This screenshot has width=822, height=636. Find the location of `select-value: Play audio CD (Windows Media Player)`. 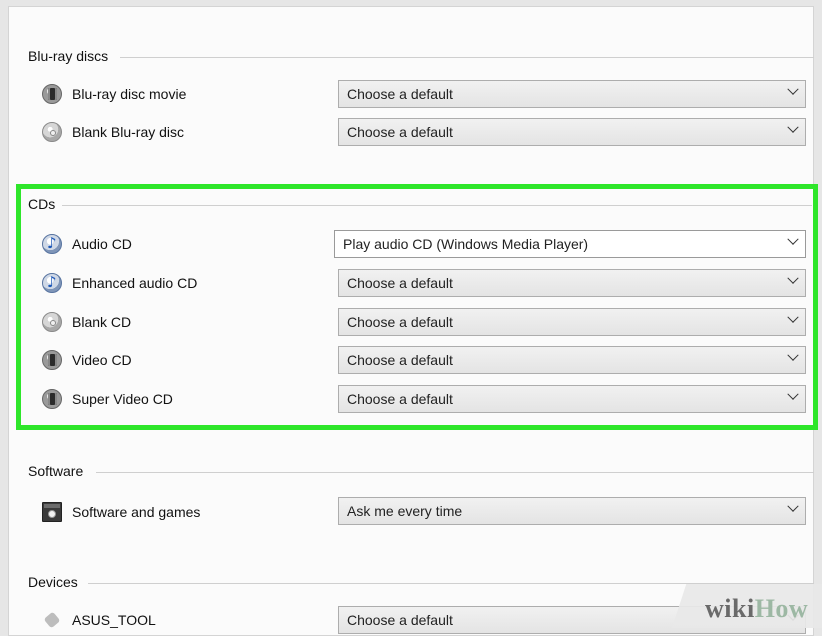

select-value: Play audio CD (Windows Media Player) is located at coordinates (466, 244).